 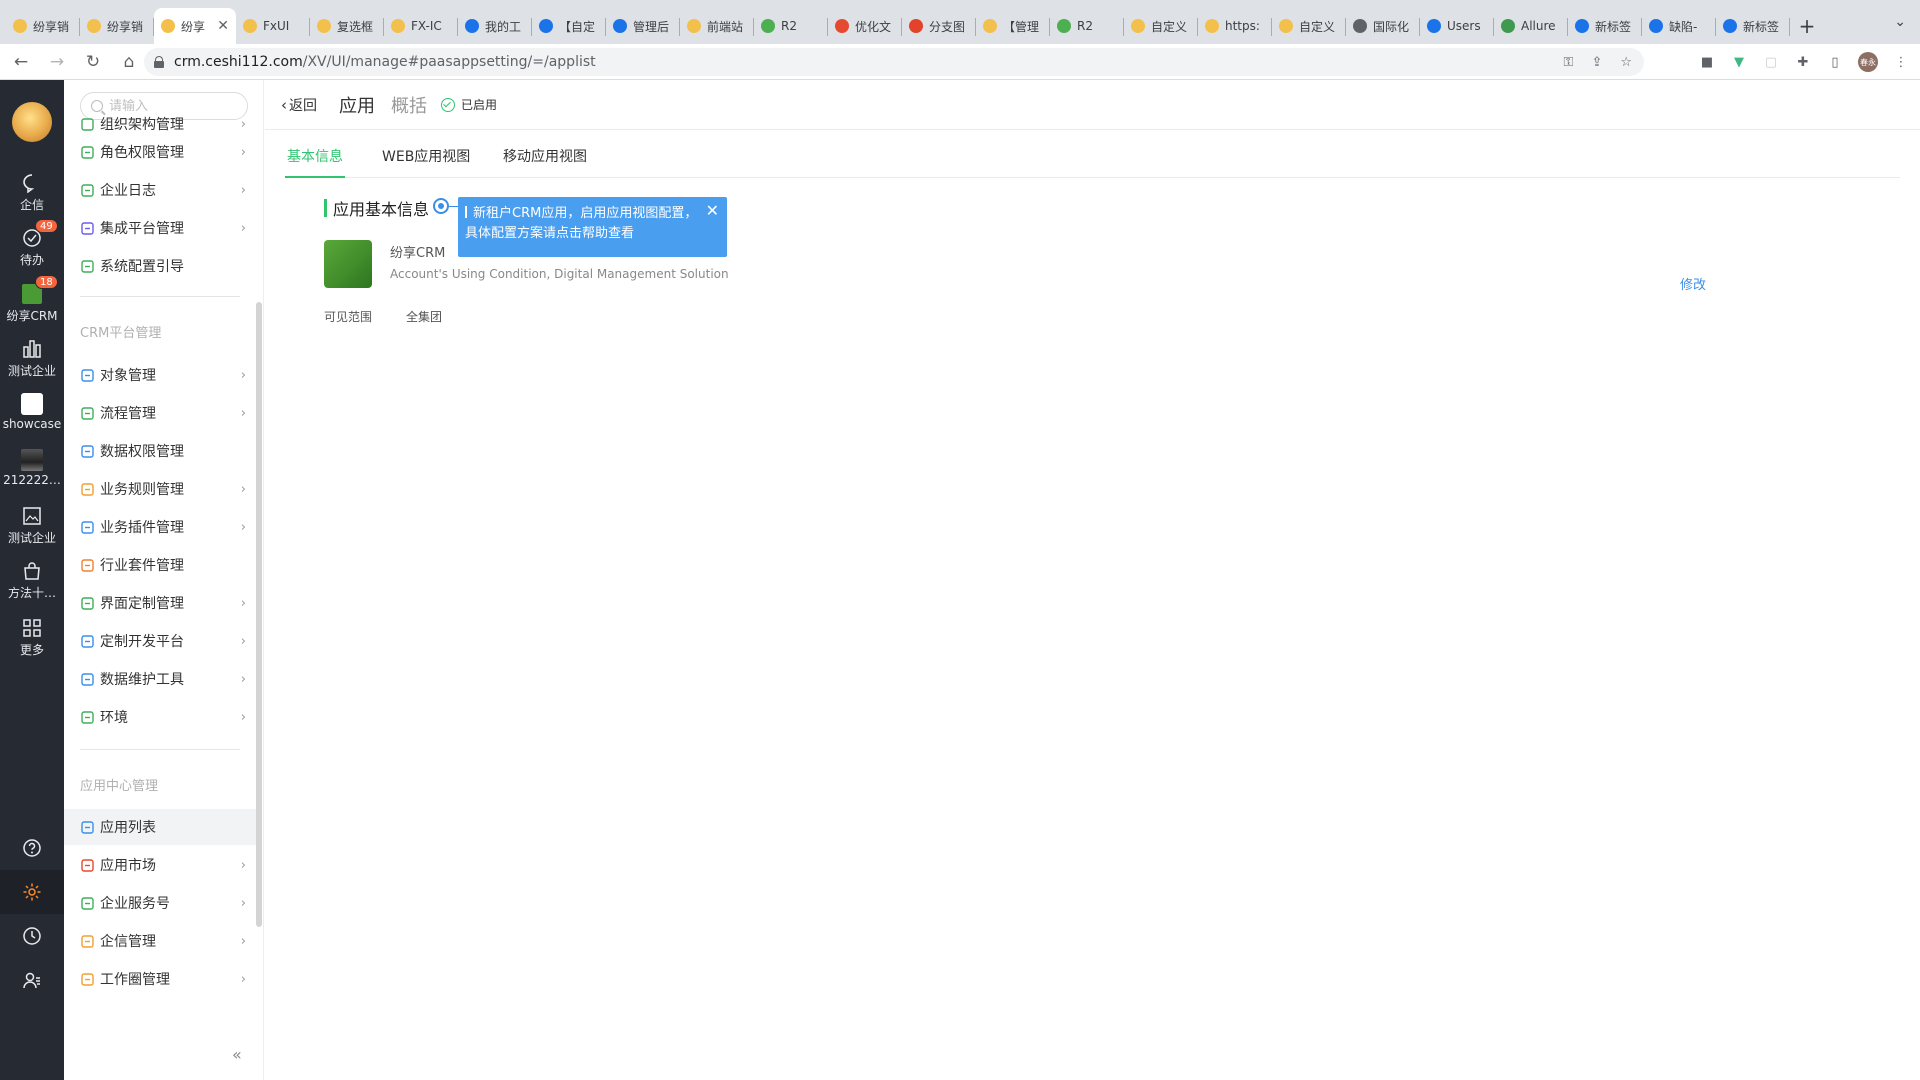 What do you see at coordinates (159, 62) in the screenshot?
I see `lock-icon` at bounding box center [159, 62].